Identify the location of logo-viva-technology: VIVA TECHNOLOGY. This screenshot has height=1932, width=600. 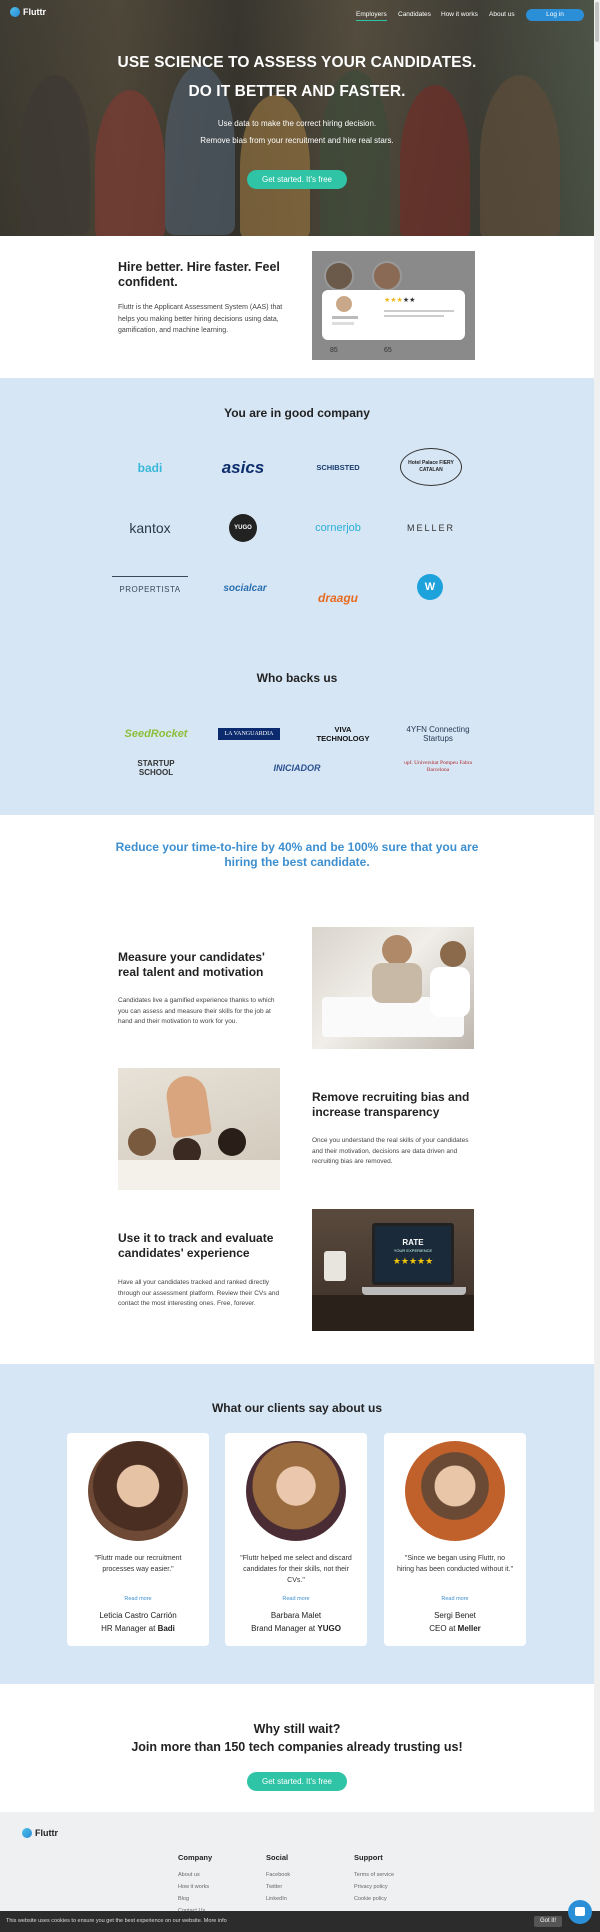
(343, 734).